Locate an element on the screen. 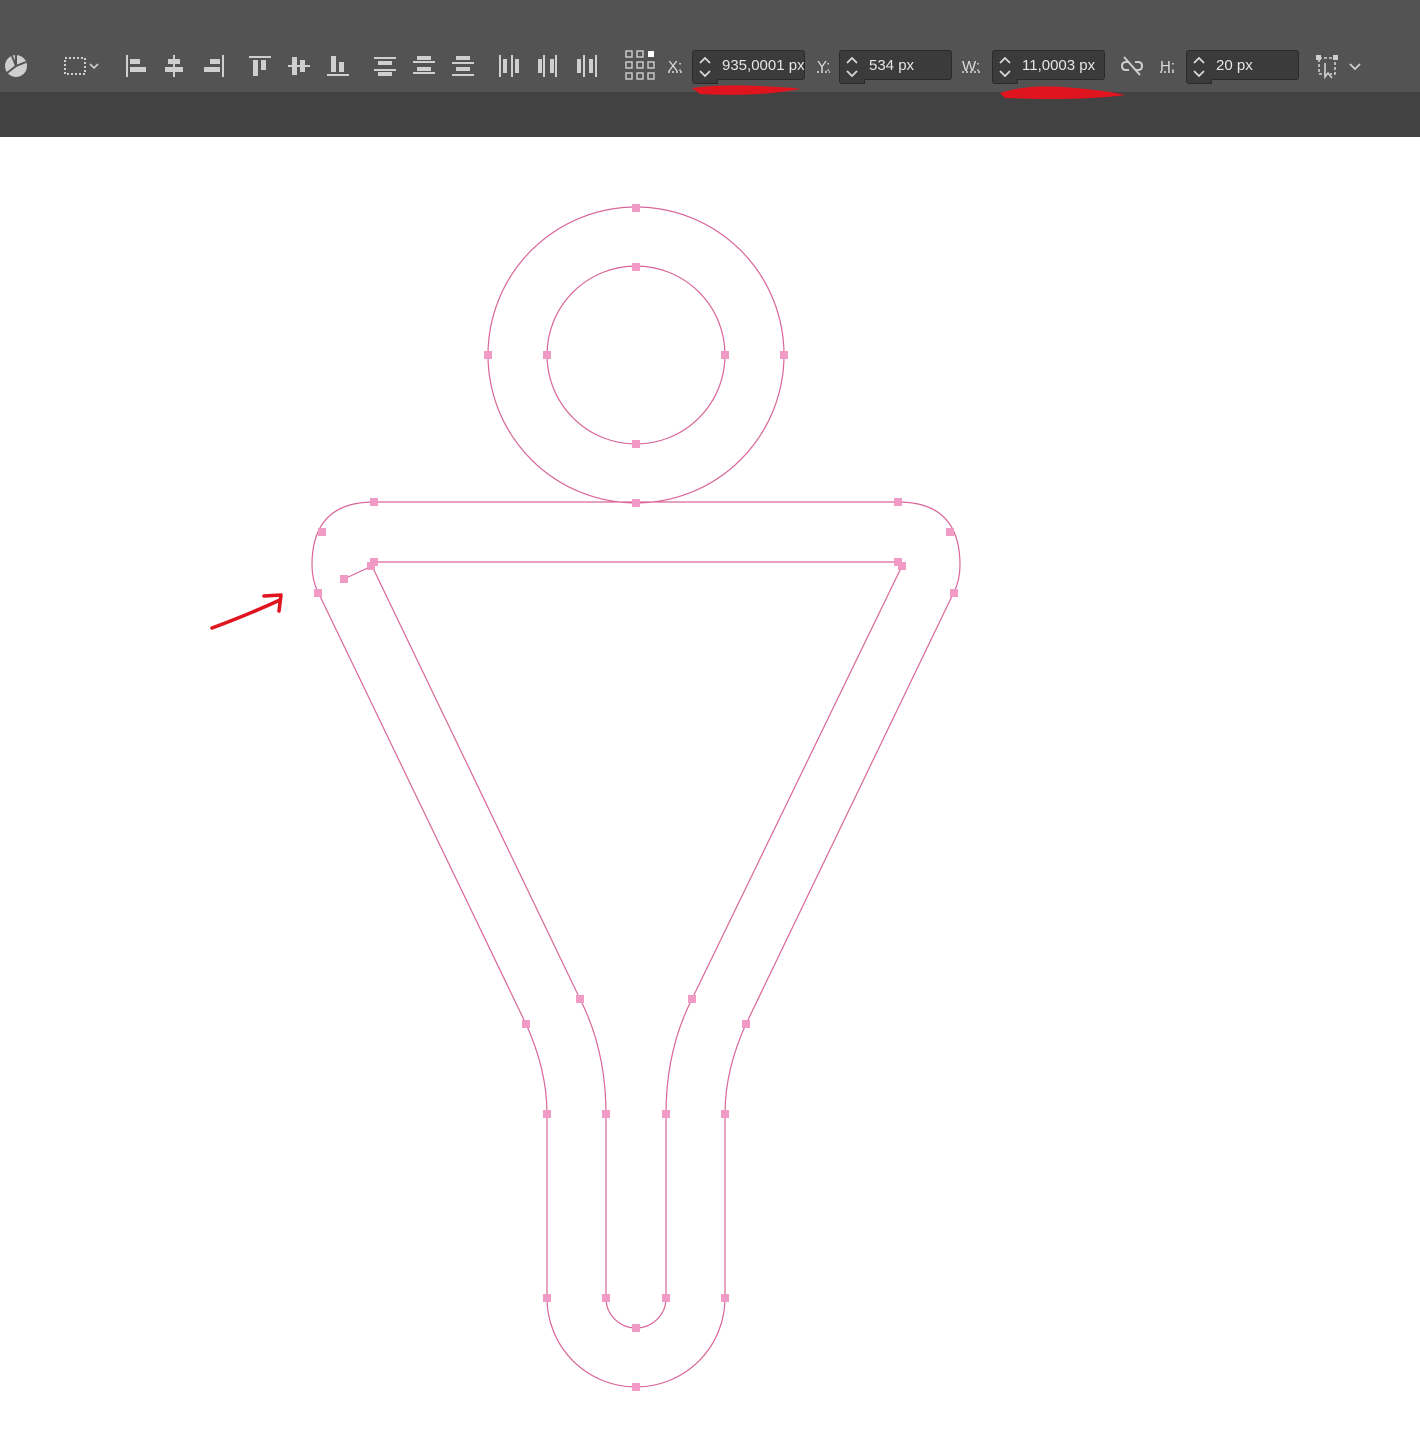  red-arrow-annotation is located at coordinates (246, 611).